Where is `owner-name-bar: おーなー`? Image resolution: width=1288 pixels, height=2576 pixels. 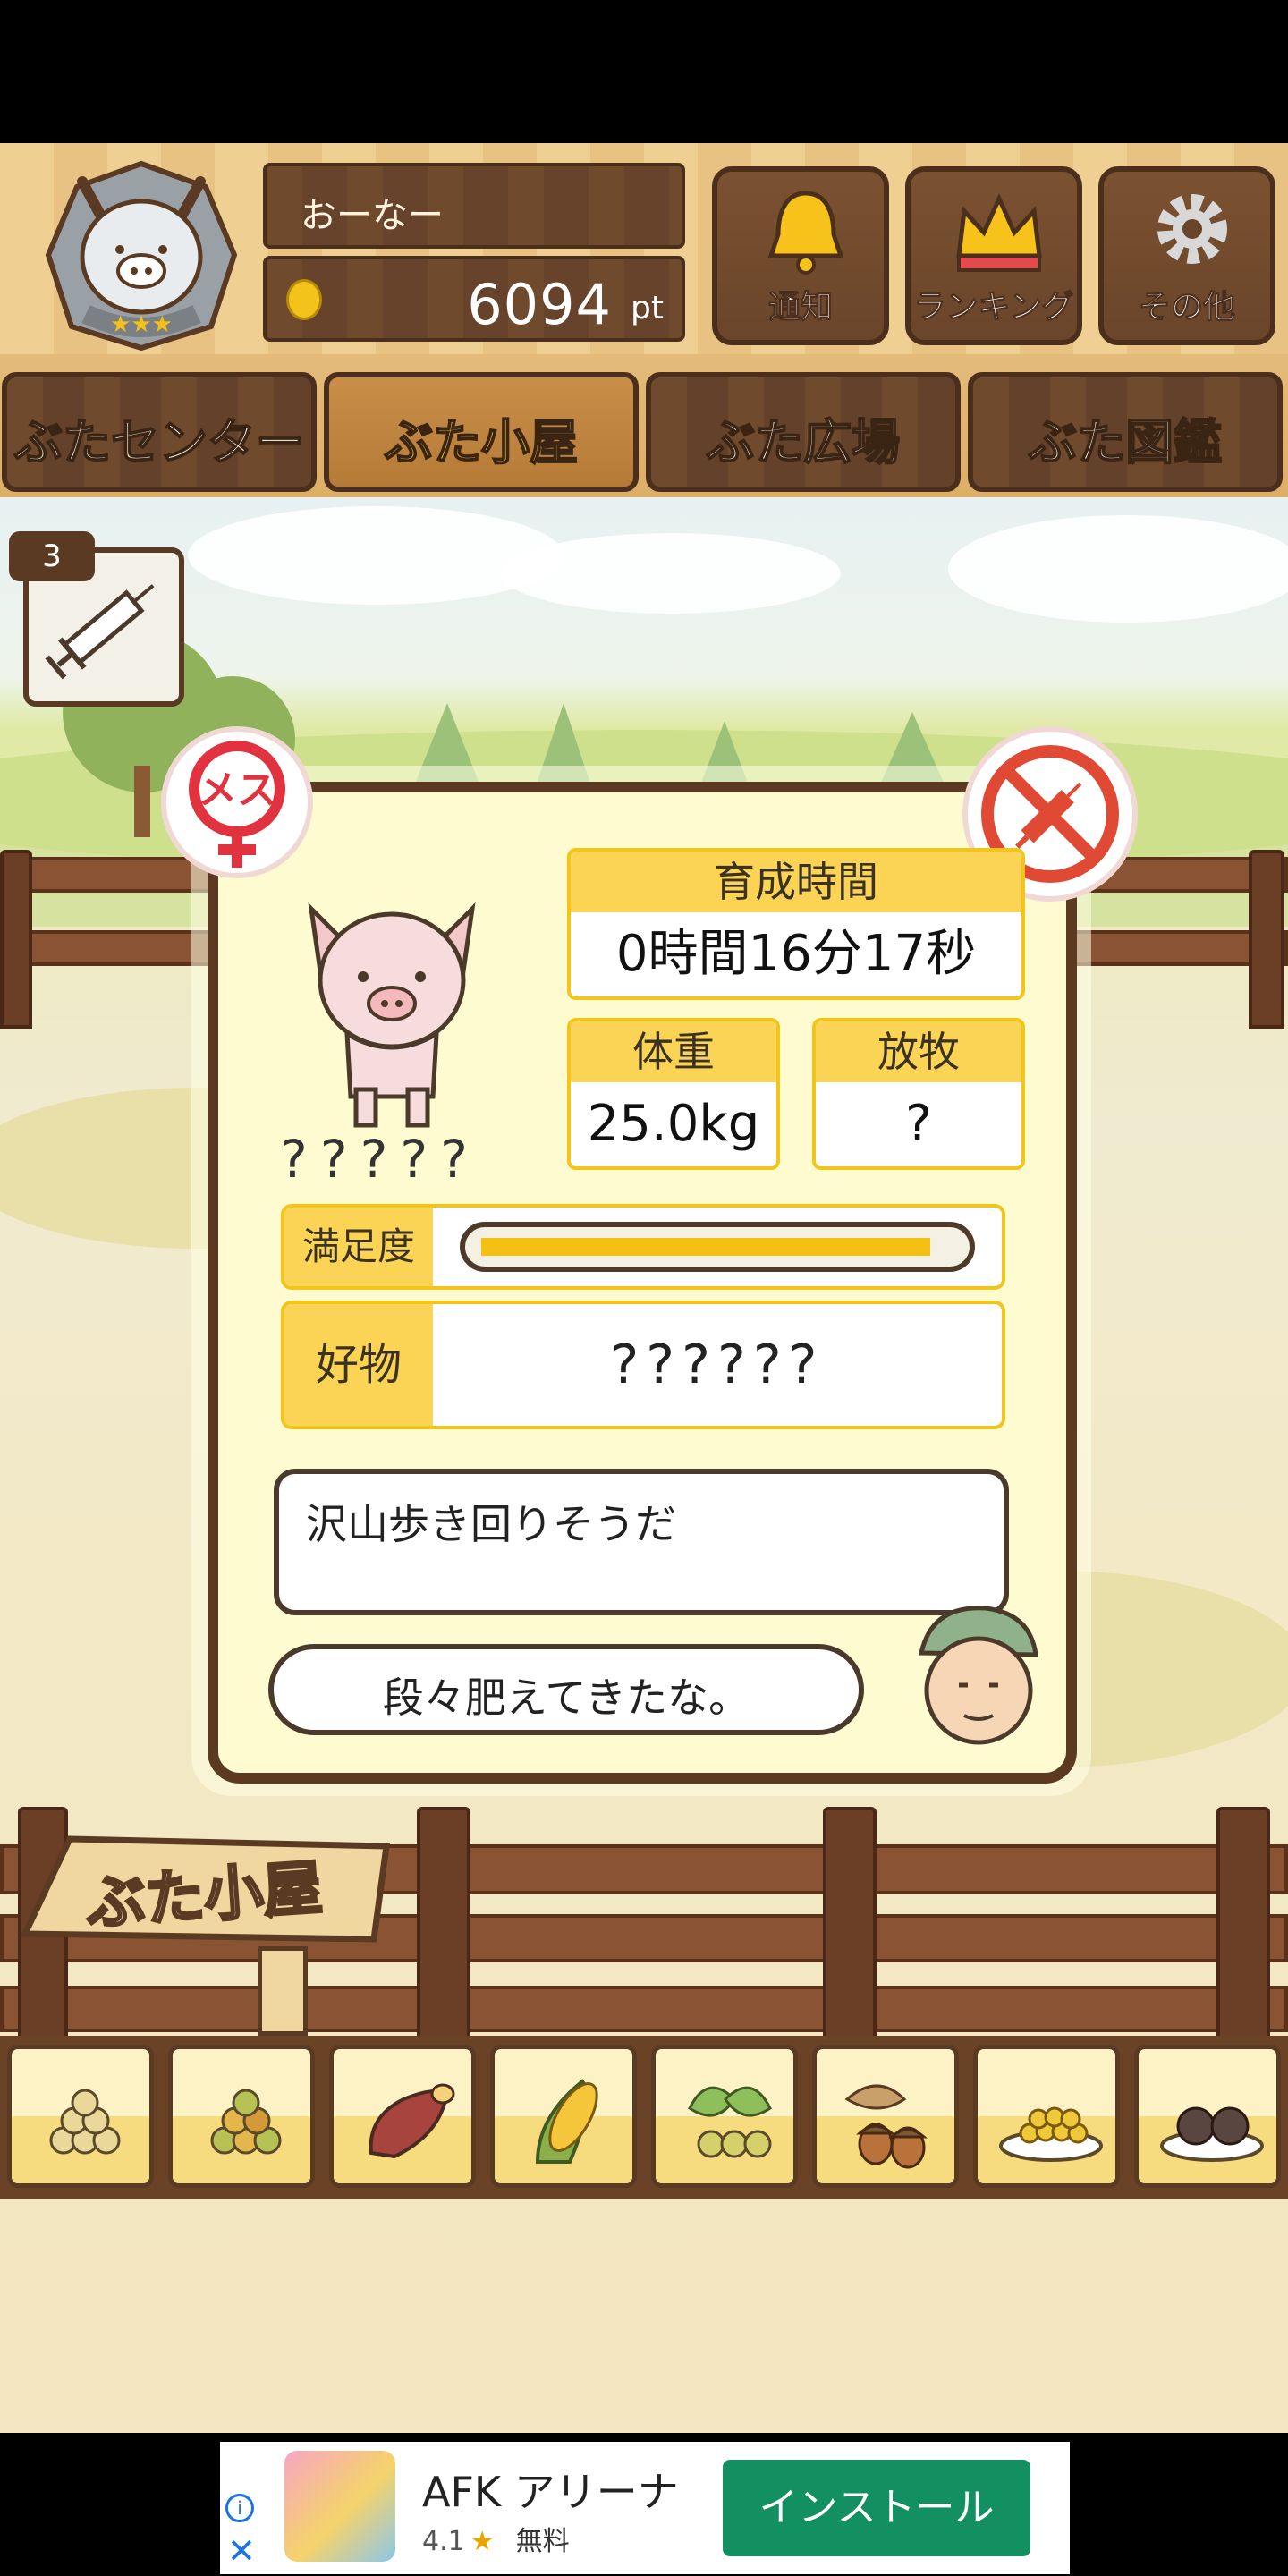
owner-name-bar: おーなー is located at coordinates (474, 206).